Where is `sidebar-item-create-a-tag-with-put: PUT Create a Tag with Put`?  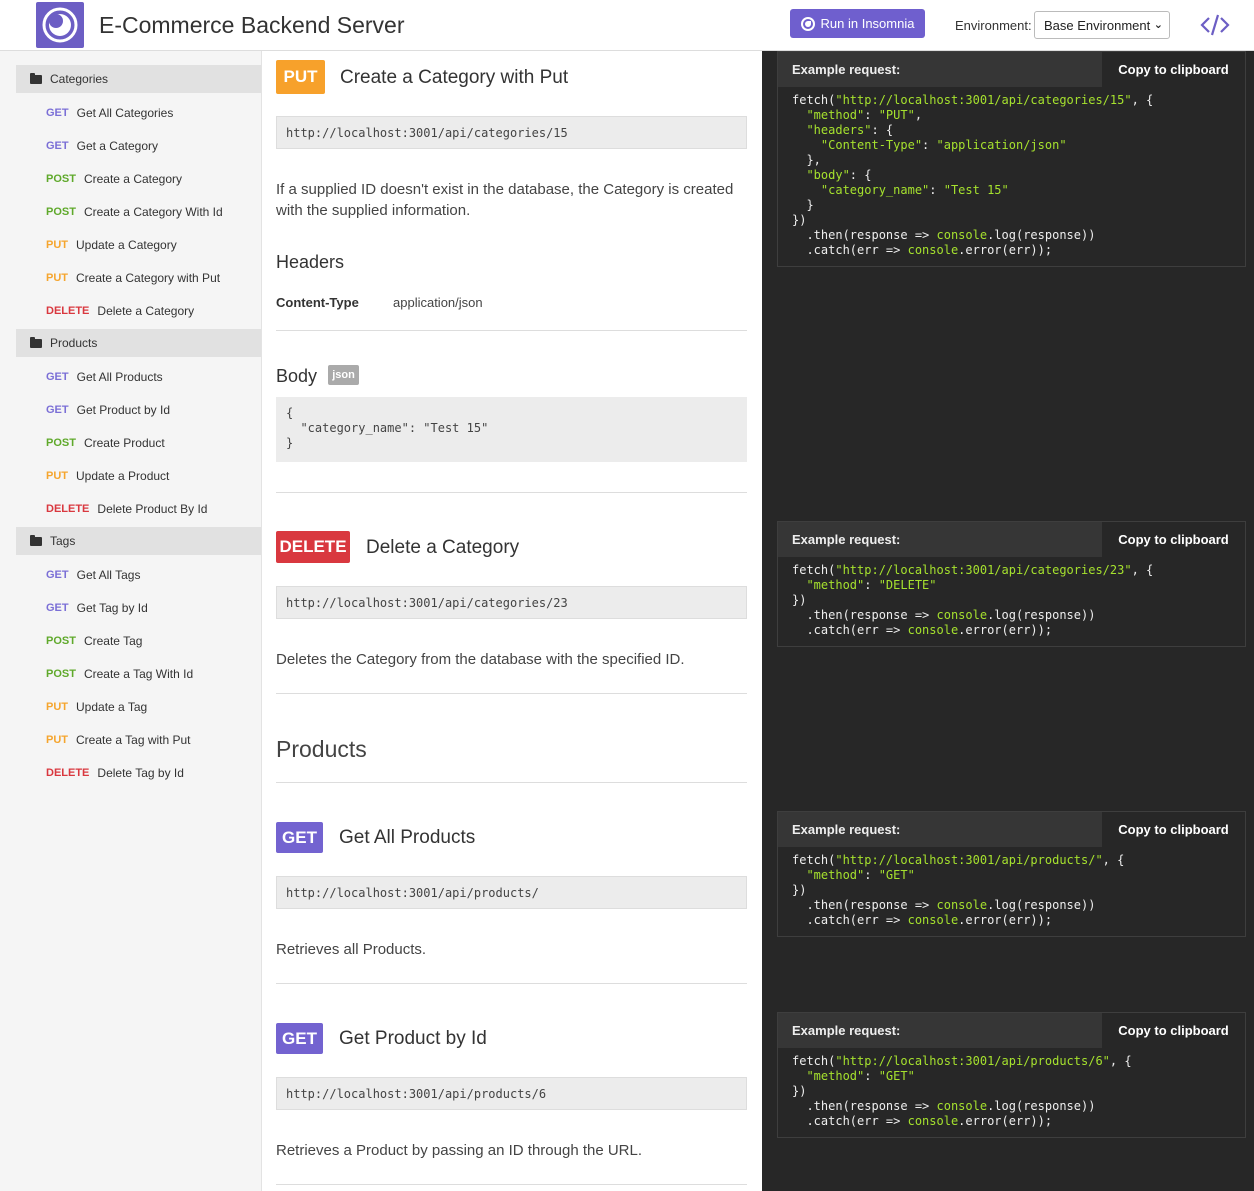 sidebar-item-create-a-tag-with-put: PUT Create a Tag with Put is located at coordinates (118, 740).